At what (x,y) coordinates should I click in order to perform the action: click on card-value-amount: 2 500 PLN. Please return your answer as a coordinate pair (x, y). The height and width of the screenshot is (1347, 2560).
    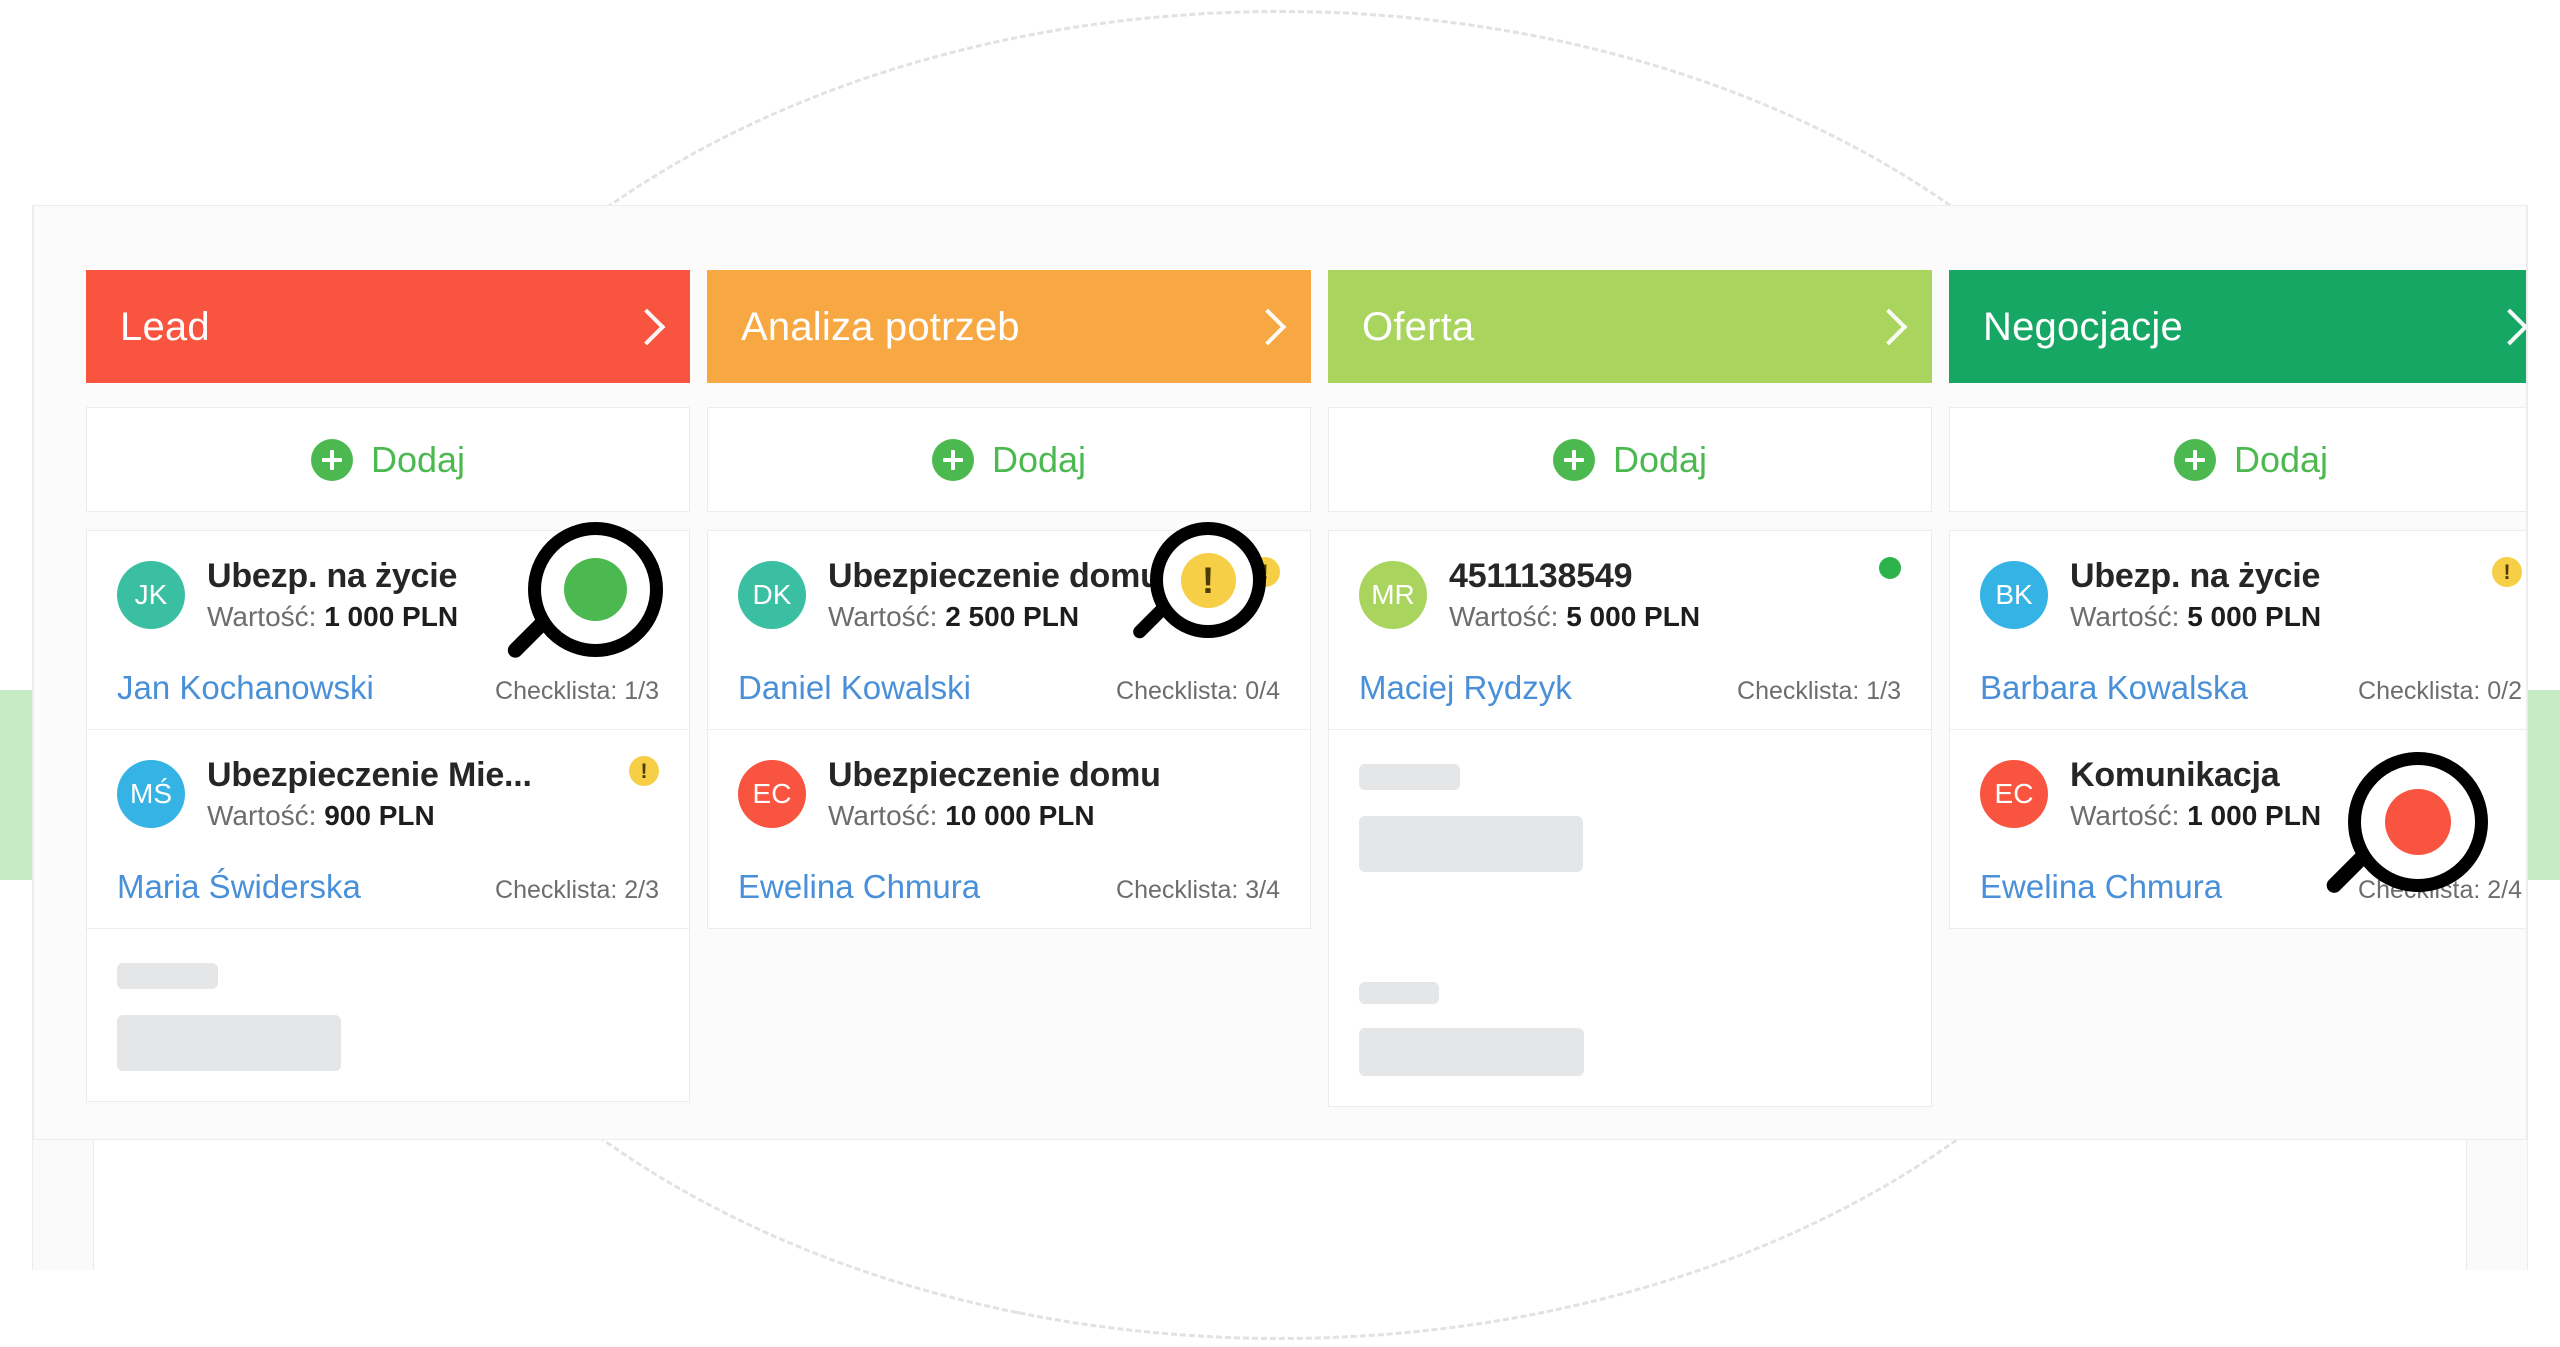
    Looking at the image, I should click on (1012, 617).